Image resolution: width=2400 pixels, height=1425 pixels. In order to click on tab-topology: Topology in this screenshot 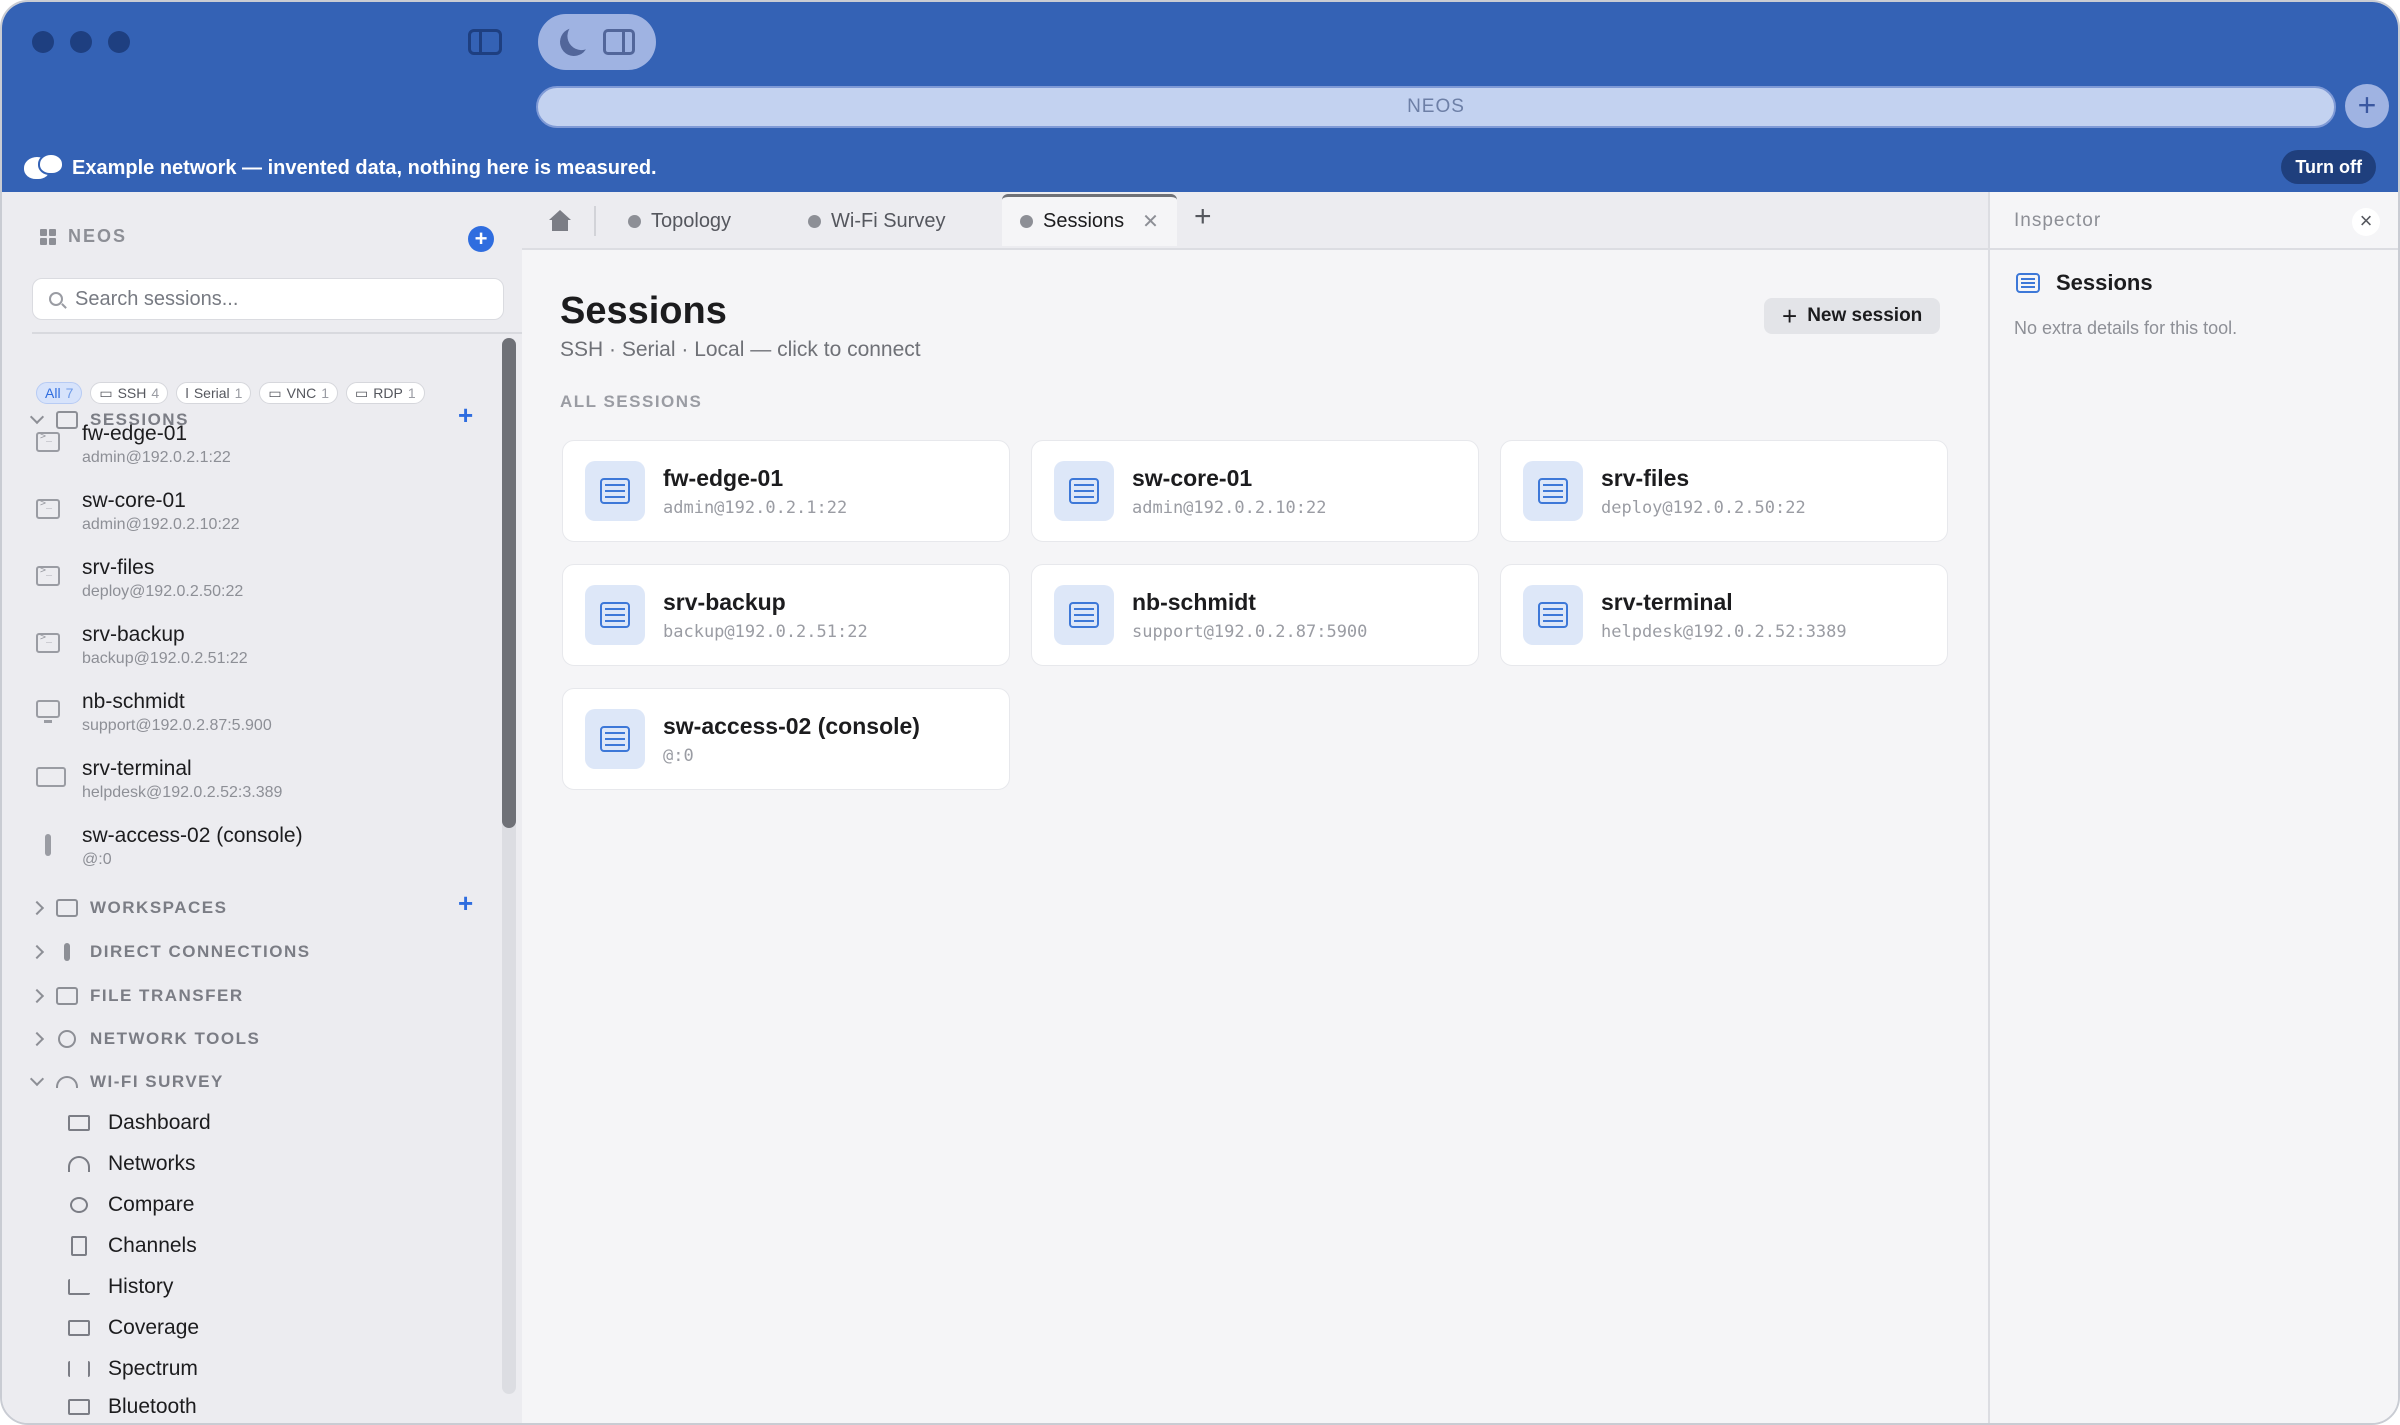, I will do `click(679, 221)`.